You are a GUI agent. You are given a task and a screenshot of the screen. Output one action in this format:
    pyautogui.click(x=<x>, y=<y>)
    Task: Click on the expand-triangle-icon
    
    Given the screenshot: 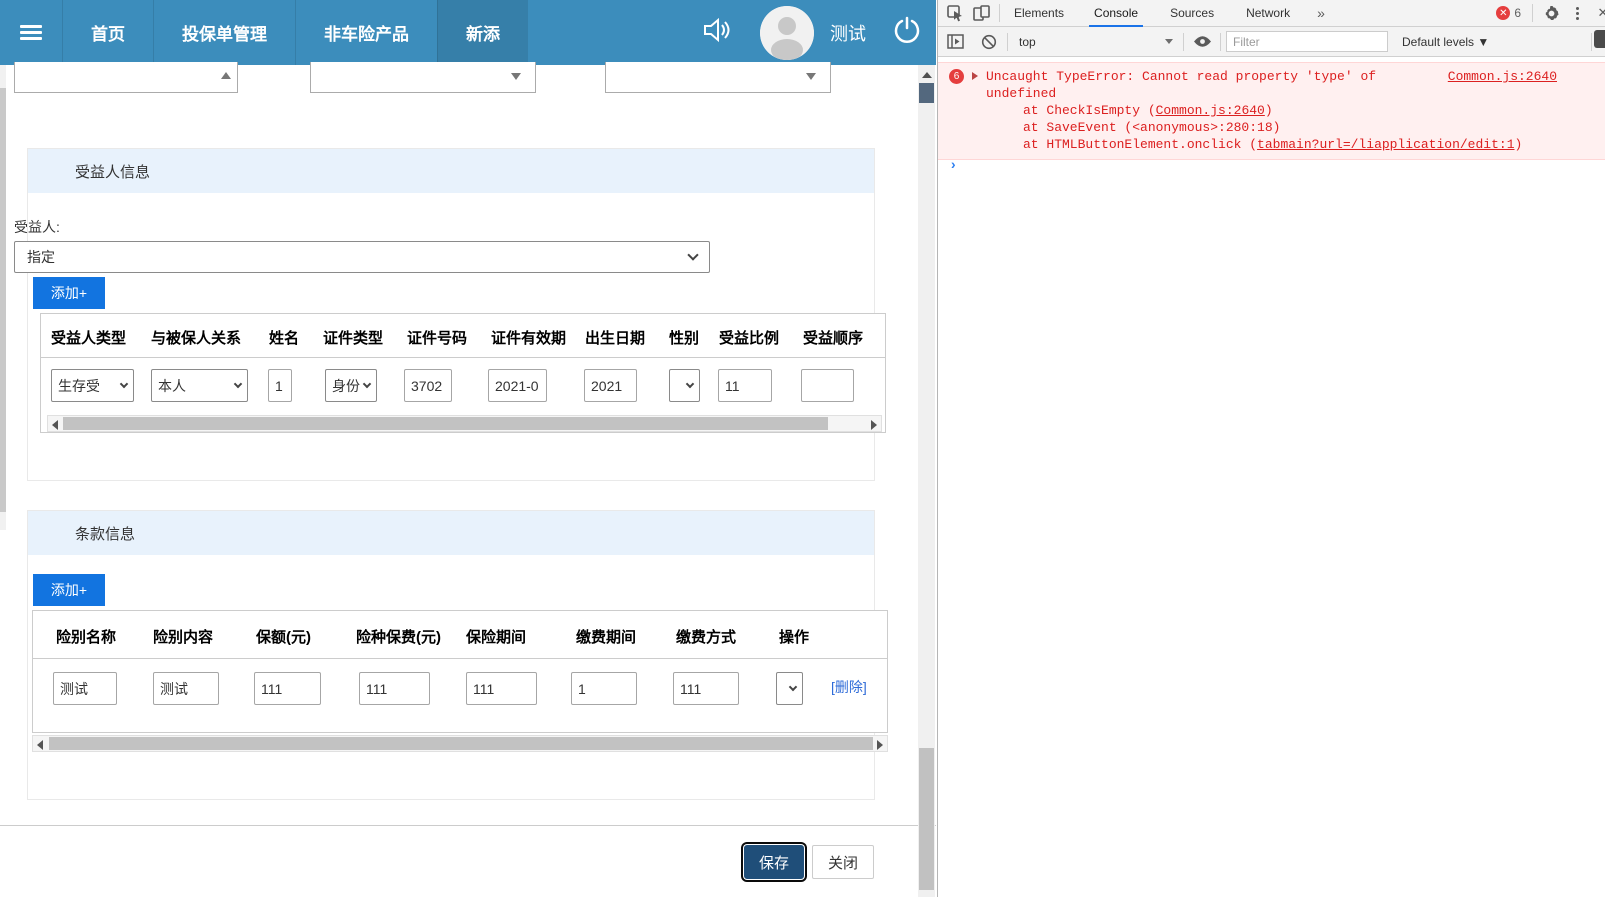 What is the action you would take?
    pyautogui.click(x=975, y=76)
    